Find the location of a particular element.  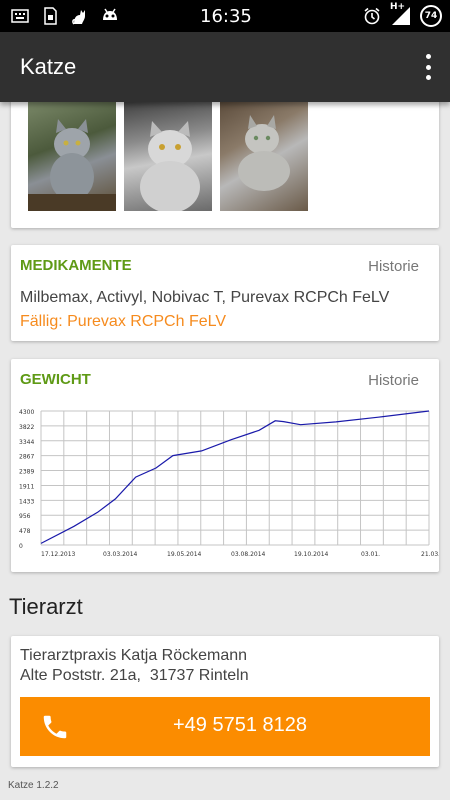

x-tick-label: 03.01. is located at coordinates (370, 554).